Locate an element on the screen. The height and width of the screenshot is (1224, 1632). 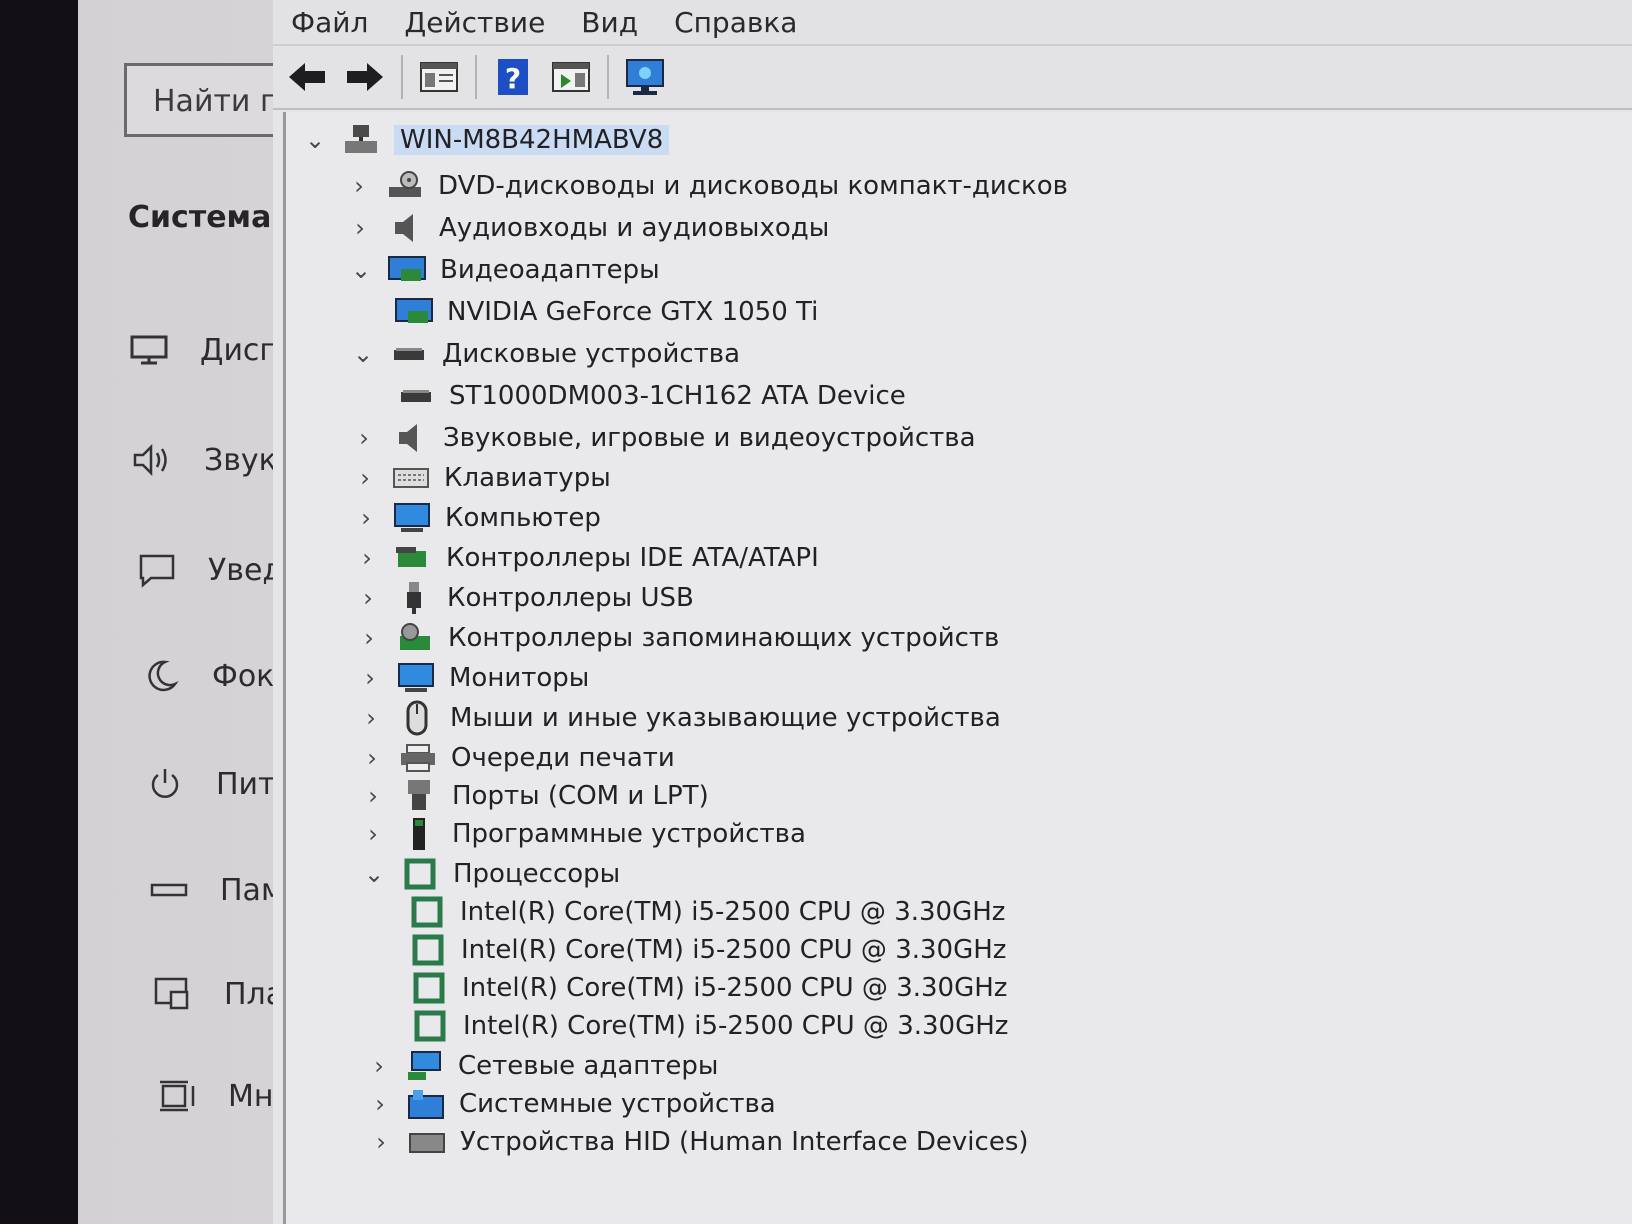
tree-category: › Мониторы is located at coordinates (472, 678).